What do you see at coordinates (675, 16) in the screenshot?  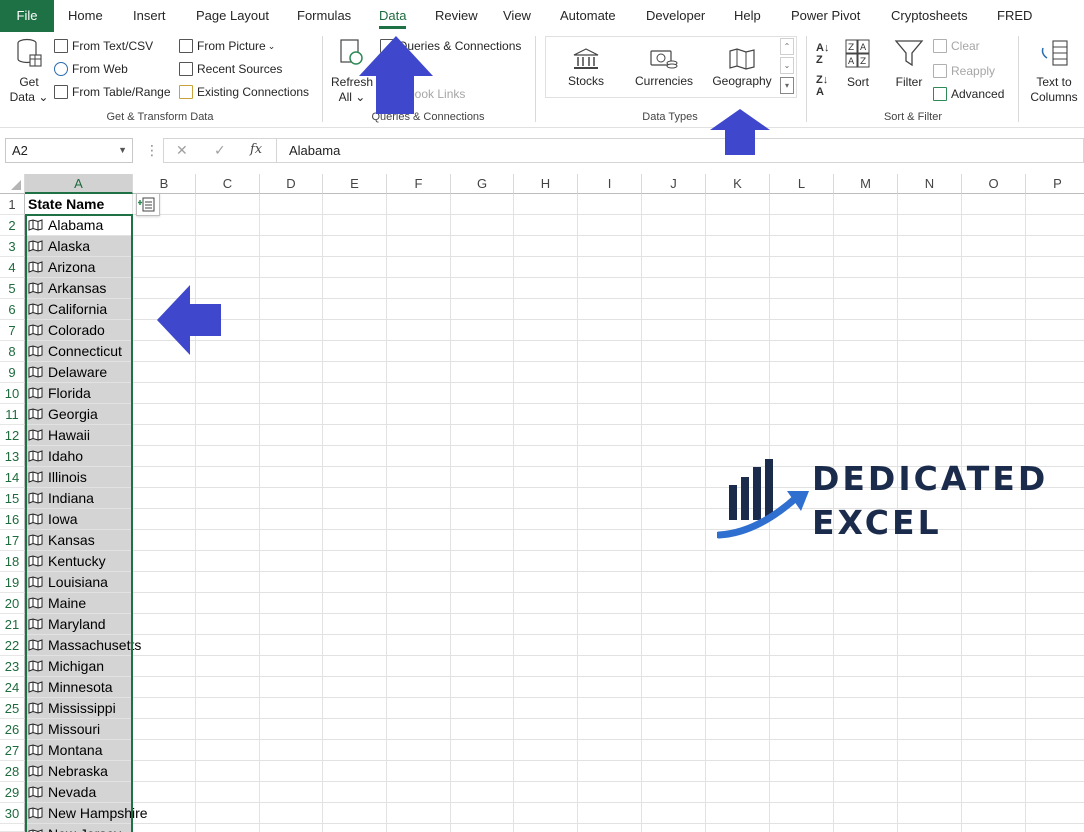 I see `tab-developer: Developer` at bounding box center [675, 16].